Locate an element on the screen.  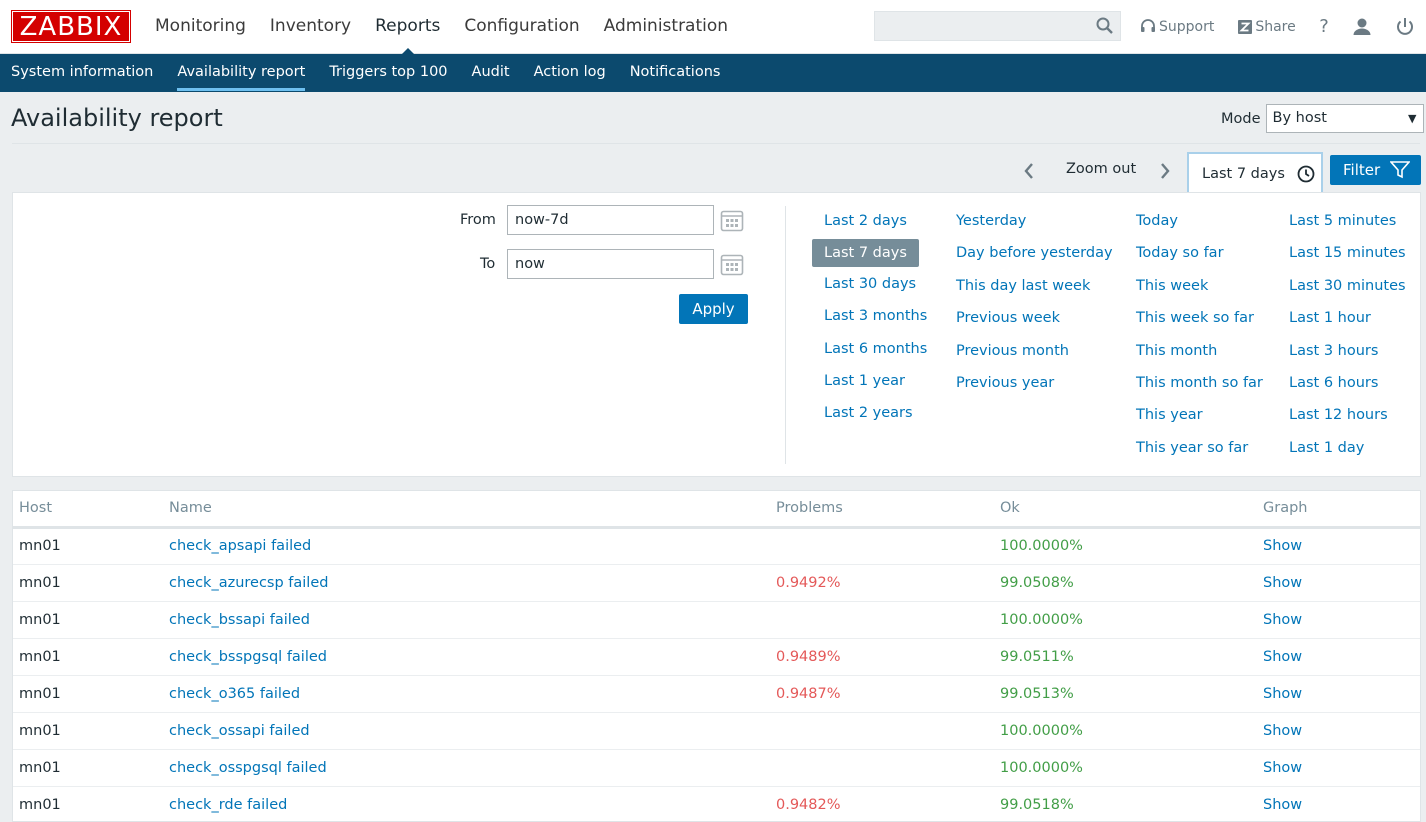
quick-range-link: Yesterday is located at coordinates (1034, 225).